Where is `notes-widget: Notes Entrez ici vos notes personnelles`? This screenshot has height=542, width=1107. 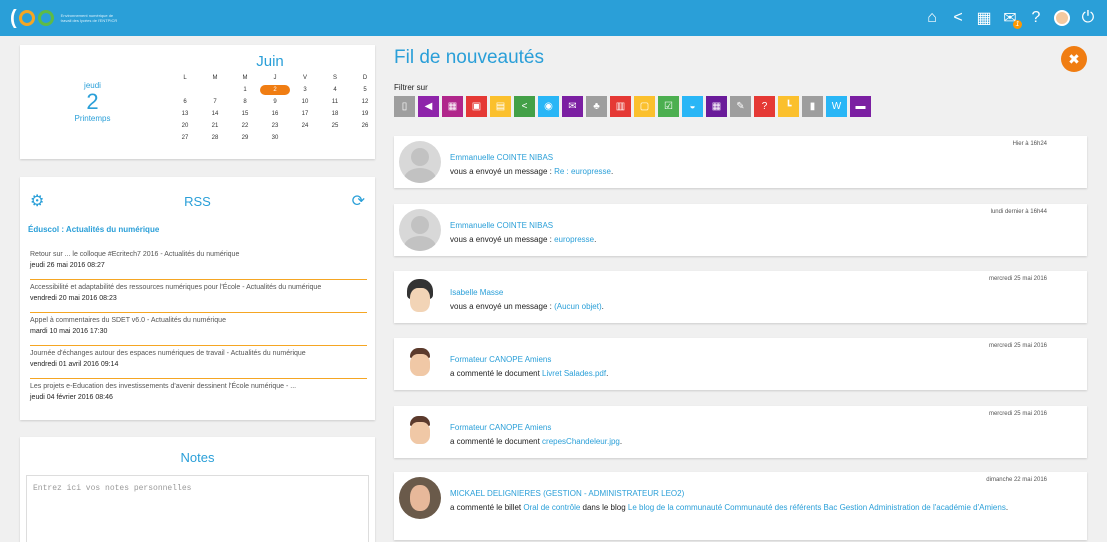 notes-widget: Notes Entrez ici vos notes personnelles is located at coordinates (197, 489).